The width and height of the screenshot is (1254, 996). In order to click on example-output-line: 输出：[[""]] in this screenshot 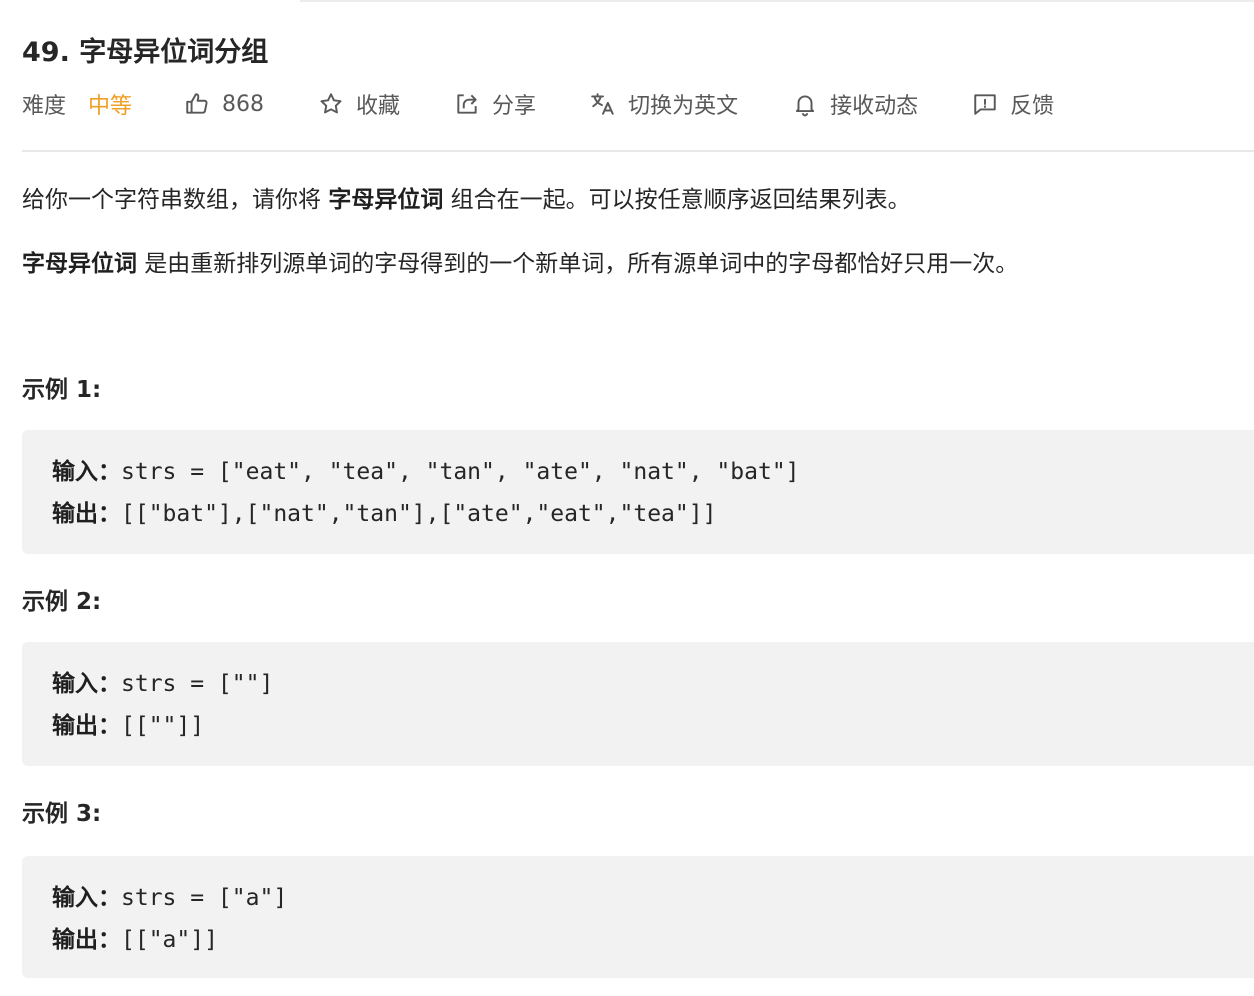, I will do `click(128, 723)`.